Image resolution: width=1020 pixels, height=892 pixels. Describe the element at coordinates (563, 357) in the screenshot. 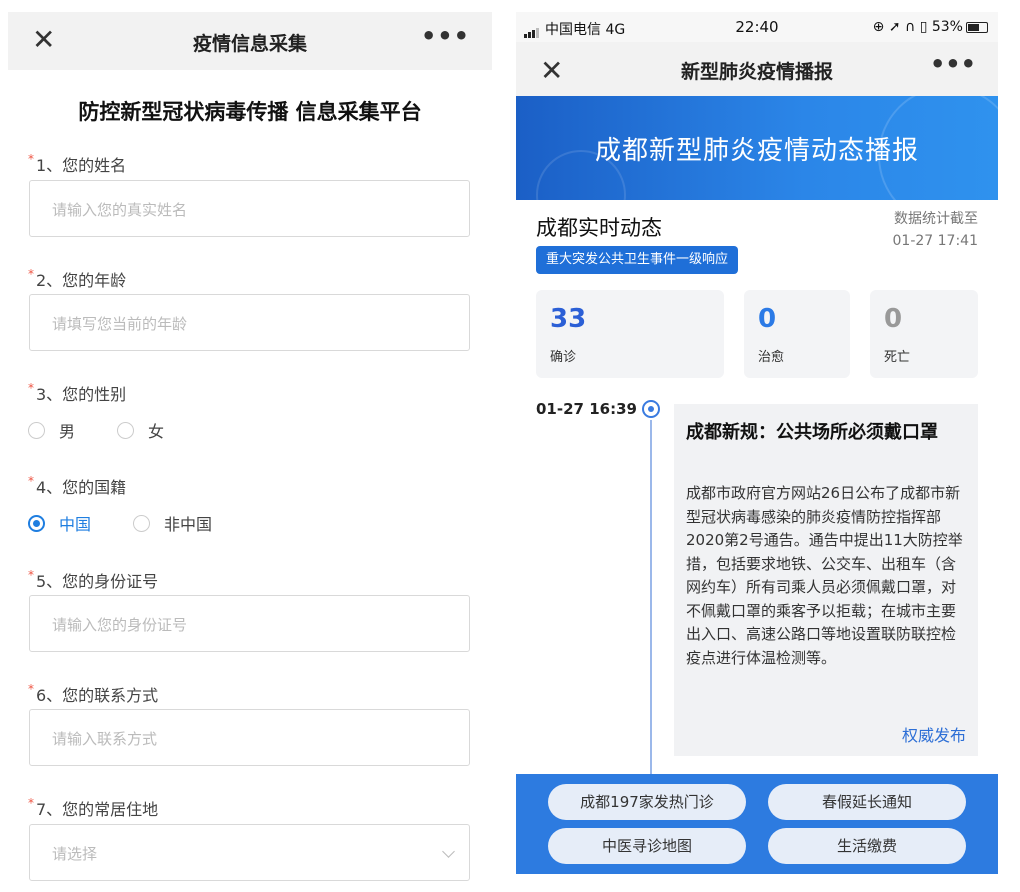

I see `stat-label: 确诊` at that location.